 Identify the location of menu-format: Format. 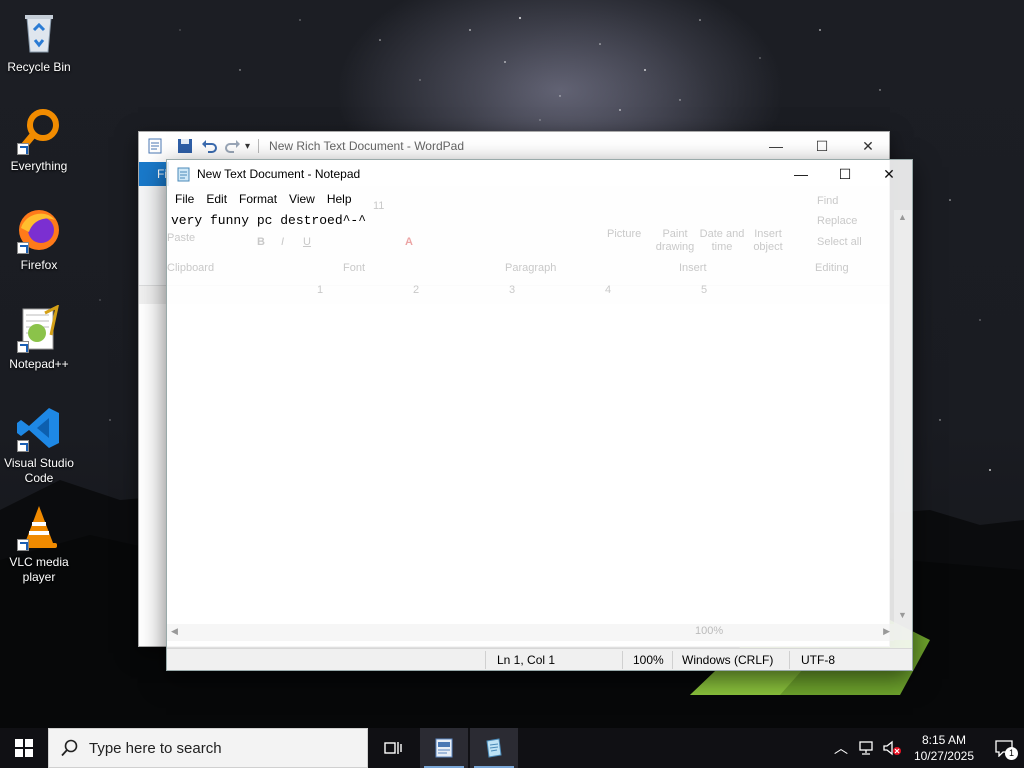
(258, 199).